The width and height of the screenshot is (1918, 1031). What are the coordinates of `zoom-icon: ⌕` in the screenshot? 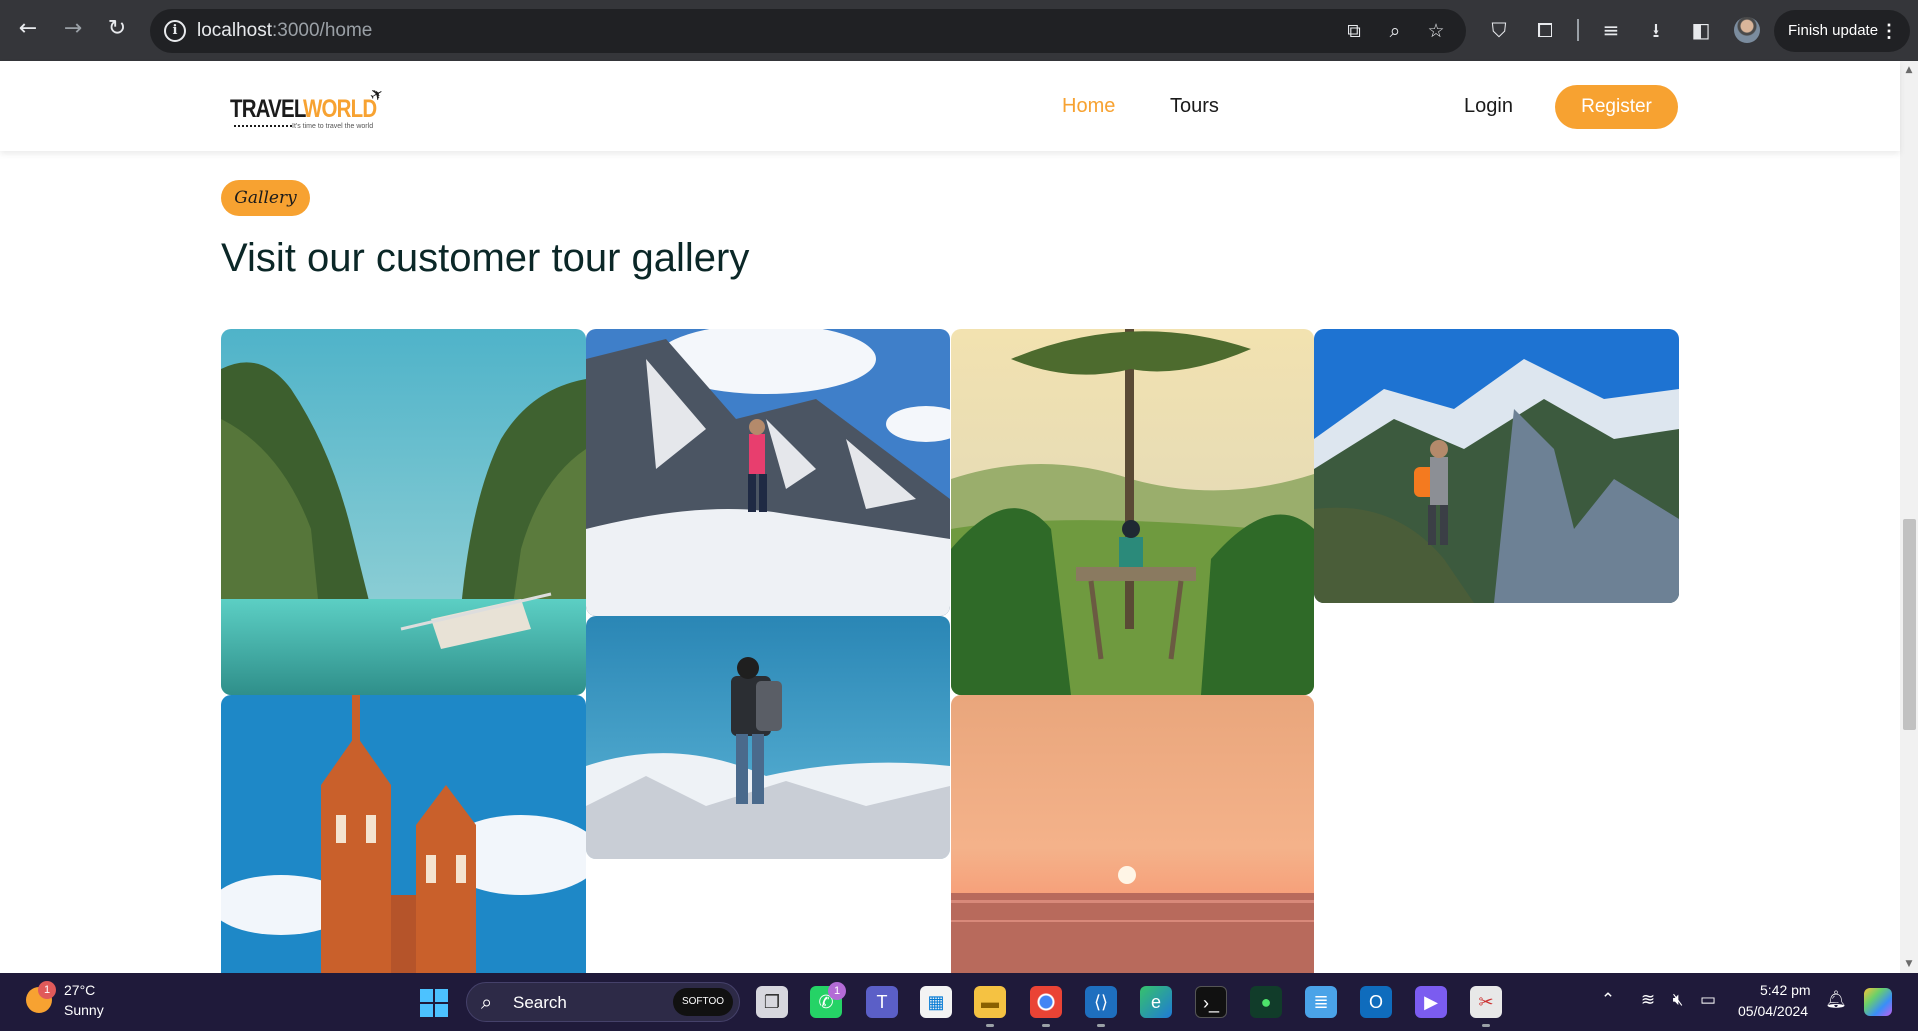 It's located at (1395, 31).